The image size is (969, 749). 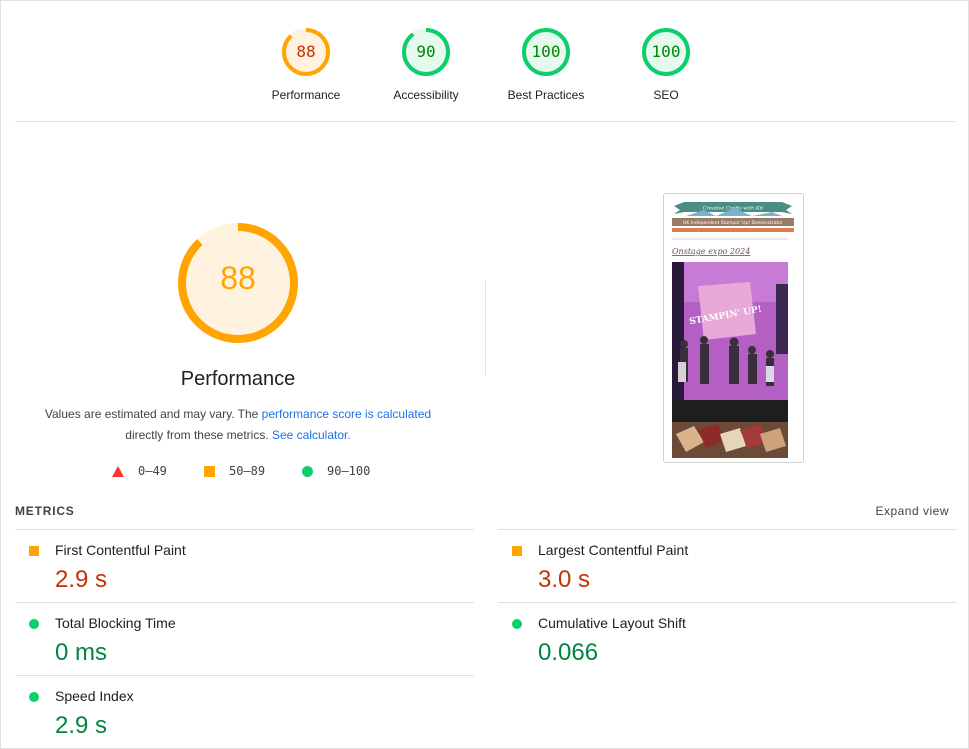 I want to click on legend-fail-label: 0–49, so click(x=152, y=471).